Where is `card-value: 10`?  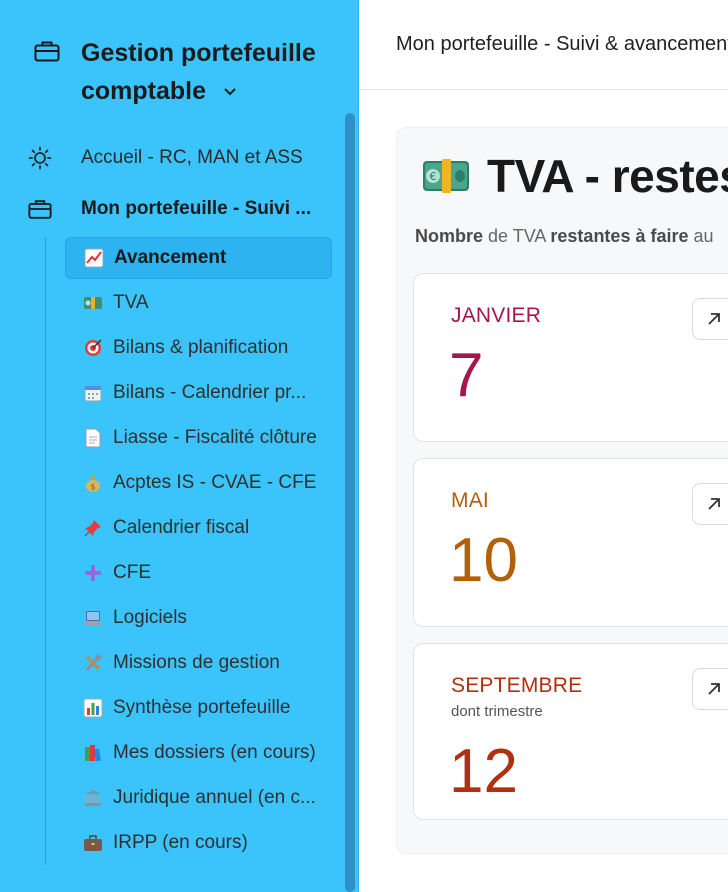 card-value: 10 is located at coordinates (483, 560).